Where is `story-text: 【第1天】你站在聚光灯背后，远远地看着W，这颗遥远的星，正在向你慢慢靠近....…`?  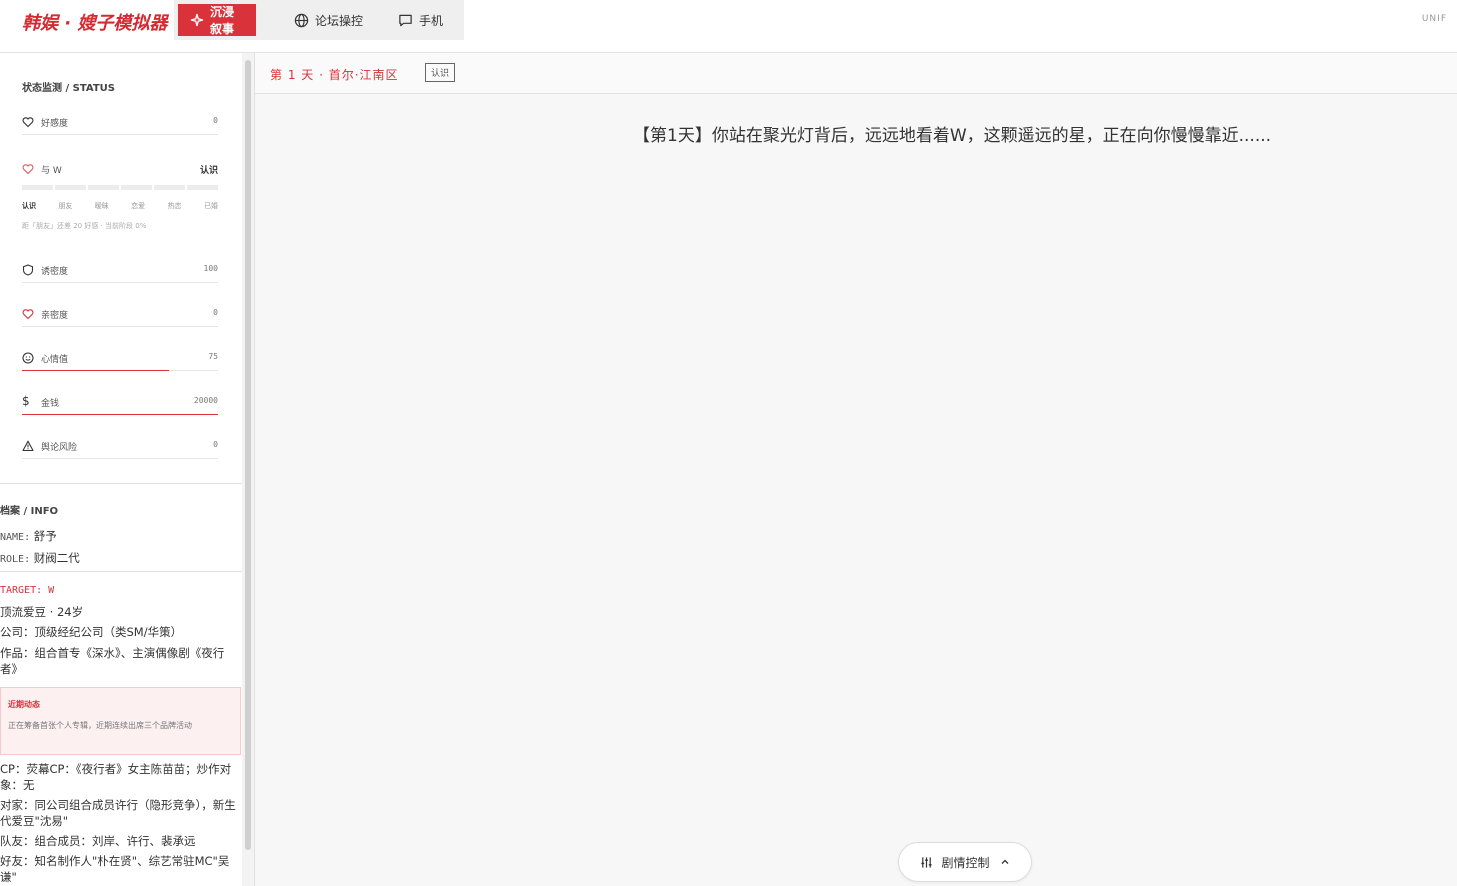 story-text: 【第1天】你站在聚光灯背后，远远地看着W，这颗遥远的星，正在向你慢慢靠近....… is located at coordinates (952, 136).